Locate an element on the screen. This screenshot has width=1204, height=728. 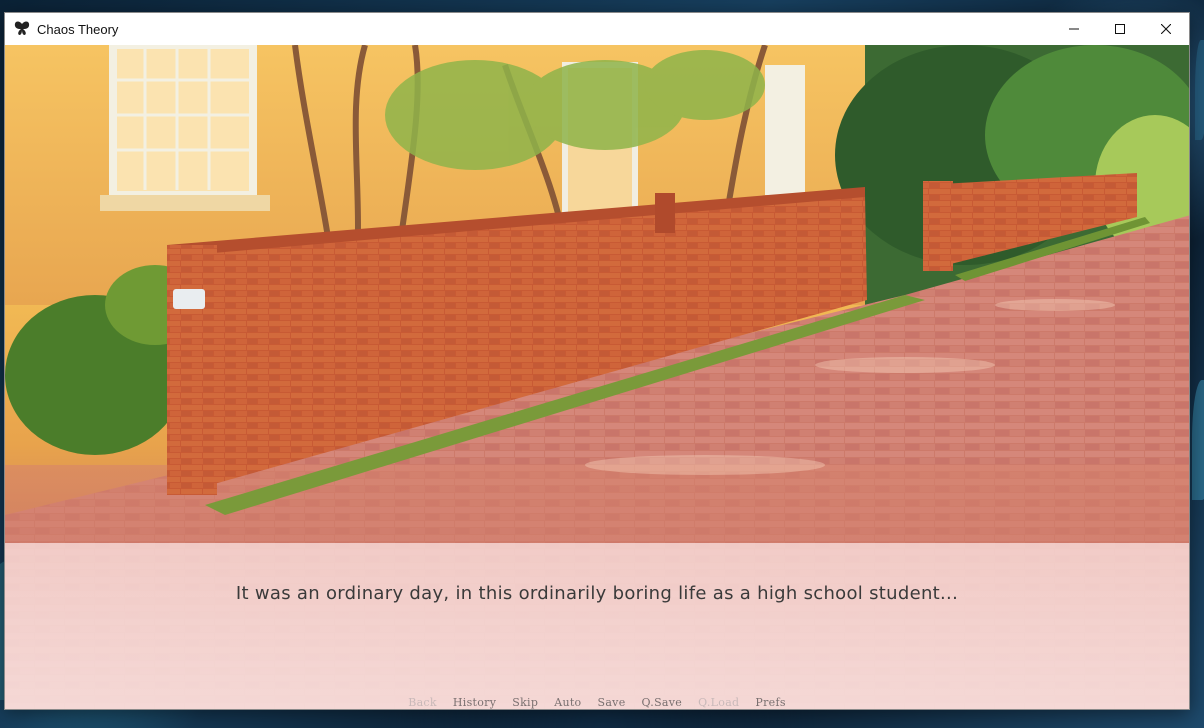
title-bar: Chaos Theory is located at coordinates (597, 29).